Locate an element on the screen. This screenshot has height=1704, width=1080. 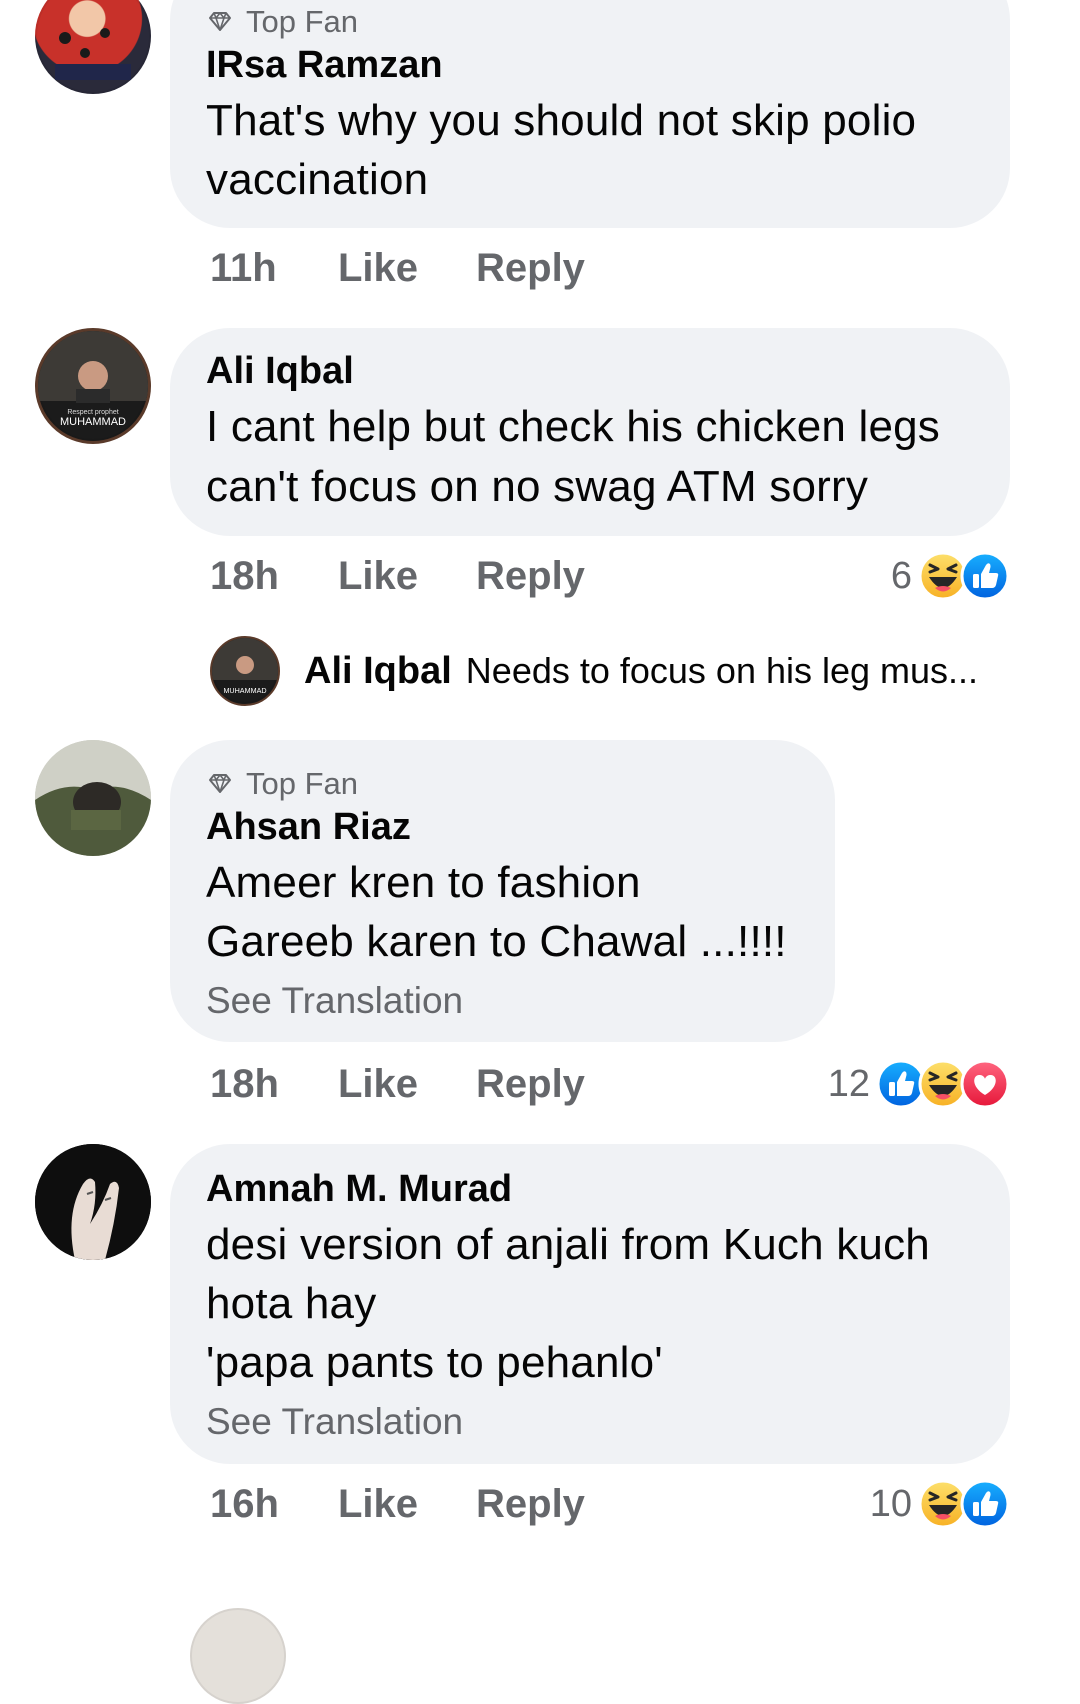
reaction-count: 6 is located at coordinates (901, 575).